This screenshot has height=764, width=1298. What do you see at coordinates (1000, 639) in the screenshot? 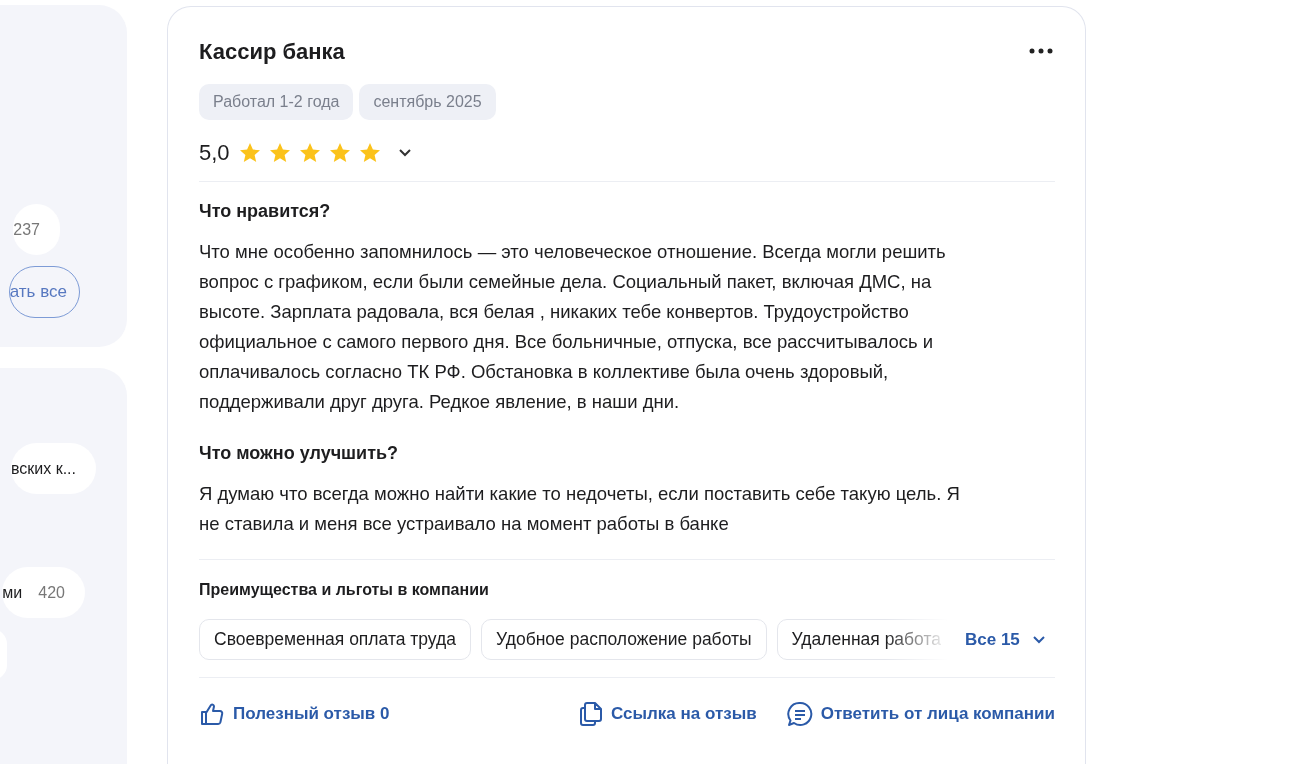
I see `show-all-benefits-button: Все 15` at bounding box center [1000, 639].